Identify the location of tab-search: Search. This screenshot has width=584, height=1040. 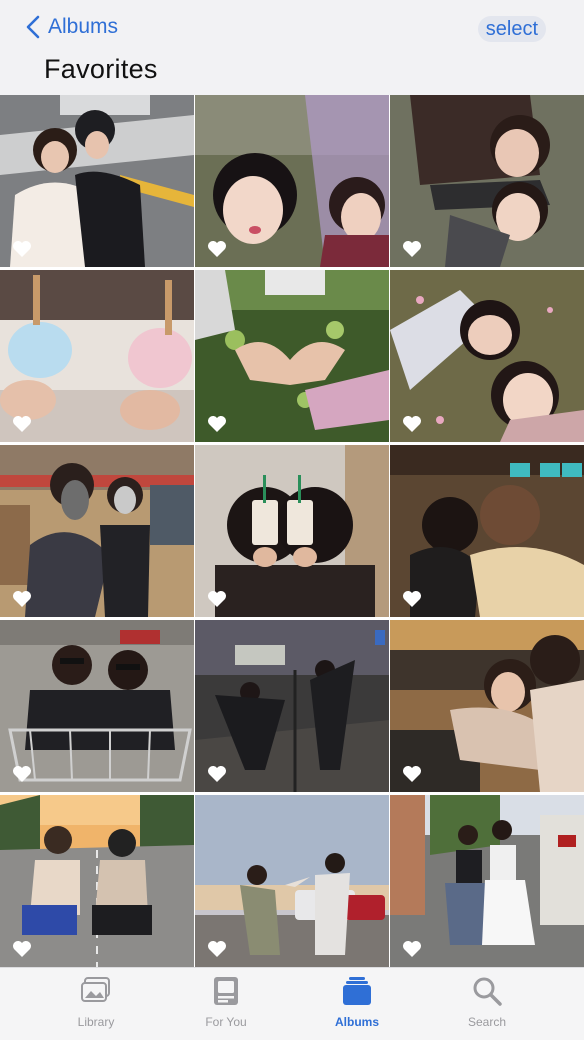
(487, 1001).